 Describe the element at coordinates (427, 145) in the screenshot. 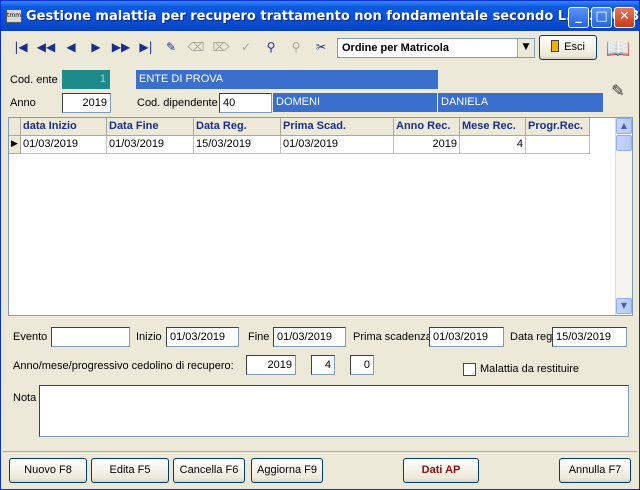

I see `table-cell: 2019` at that location.